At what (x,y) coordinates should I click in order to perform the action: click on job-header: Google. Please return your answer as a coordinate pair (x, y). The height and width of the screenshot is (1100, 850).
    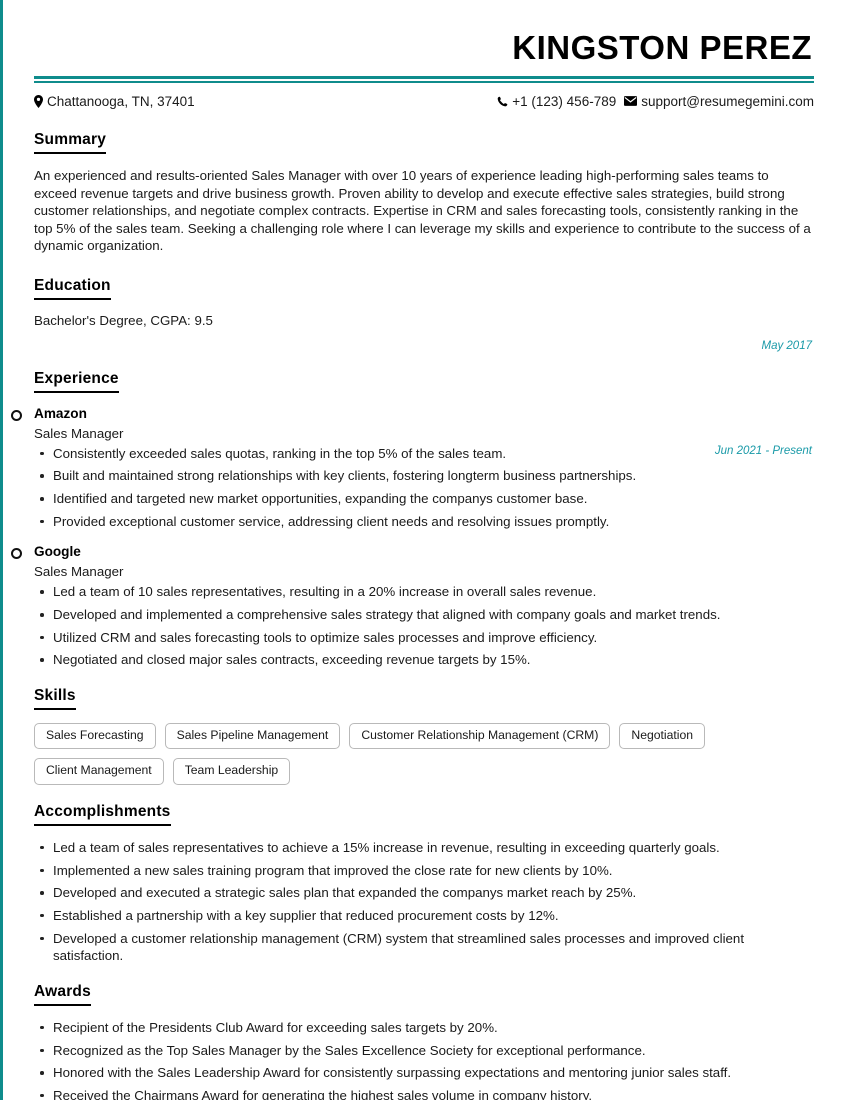
    Looking at the image, I should click on (412, 552).